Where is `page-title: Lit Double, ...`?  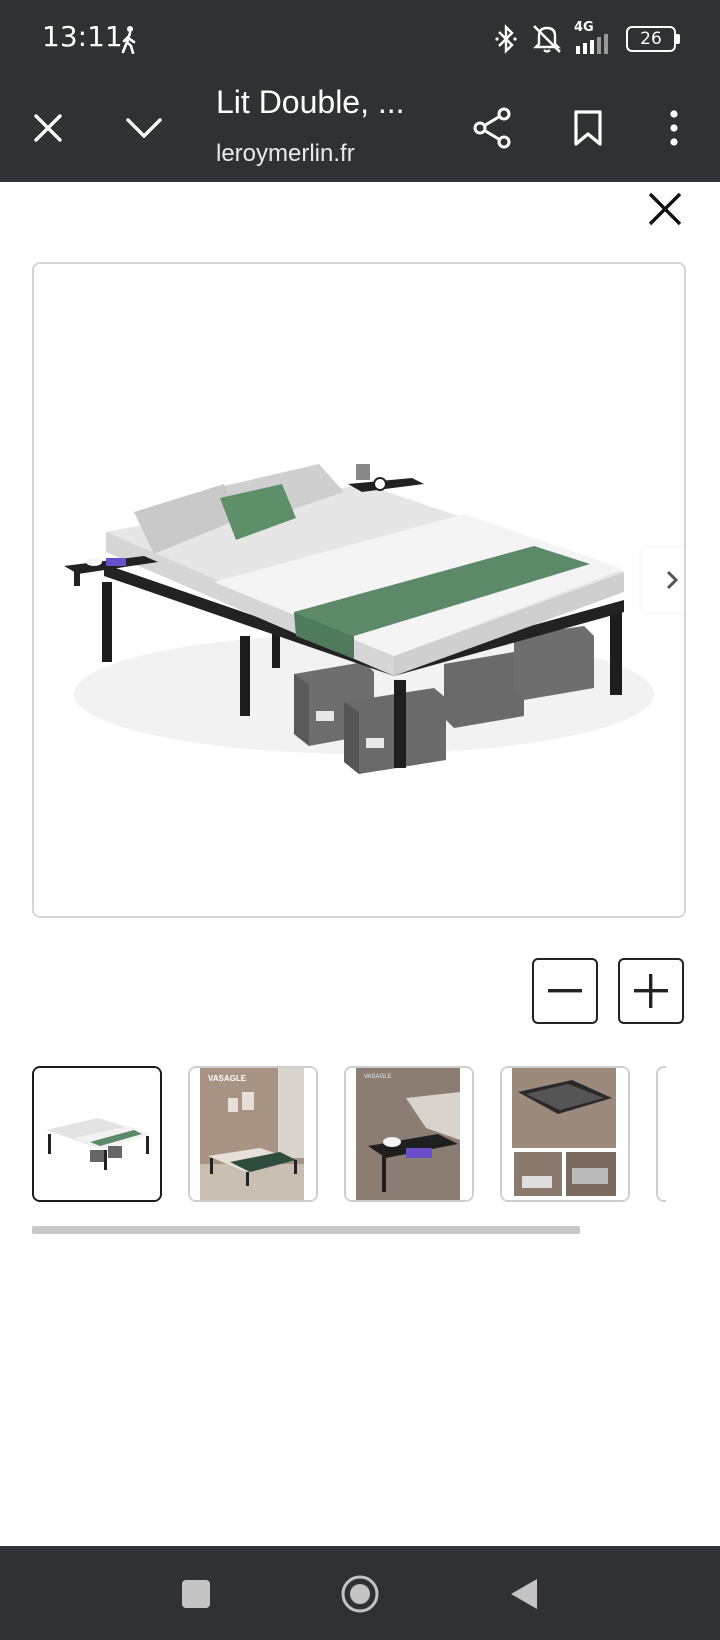 page-title: Lit Double, ... is located at coordinates (310, 102).